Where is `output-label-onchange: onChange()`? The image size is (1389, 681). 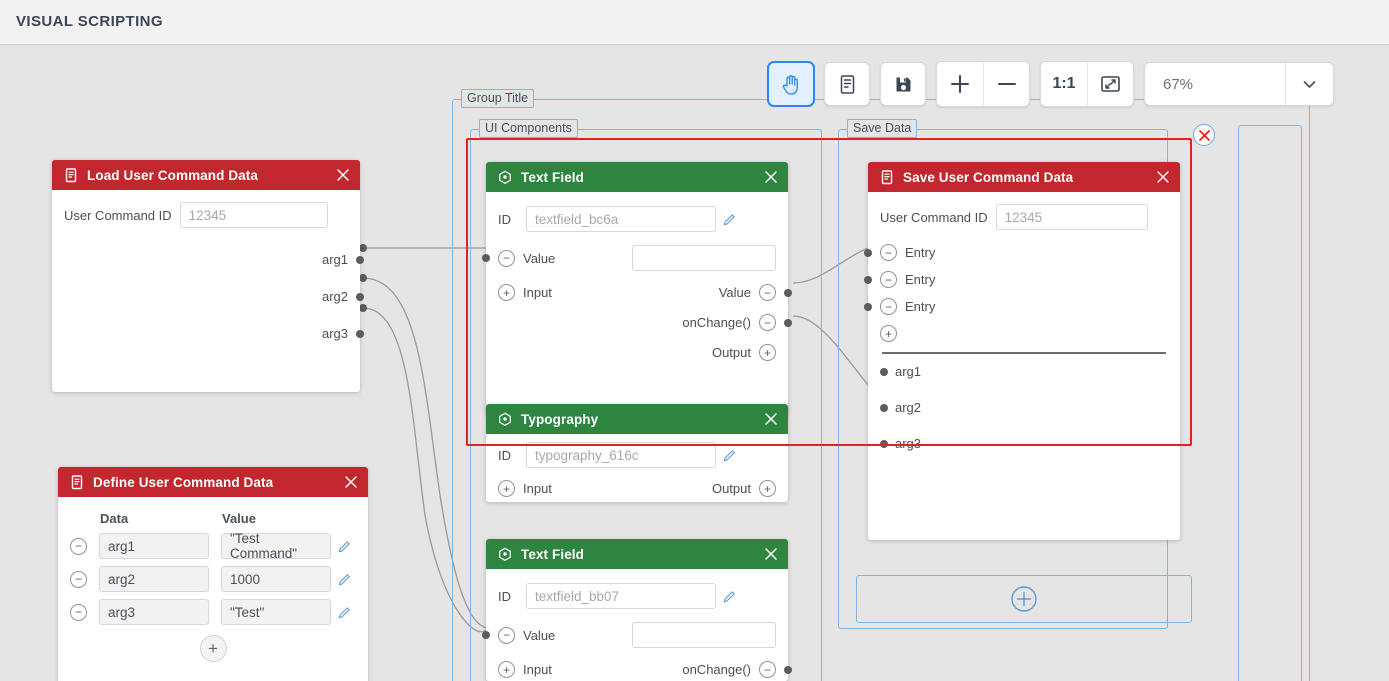
output-label-onchange: onChange() is located at coordinates (716, 669).